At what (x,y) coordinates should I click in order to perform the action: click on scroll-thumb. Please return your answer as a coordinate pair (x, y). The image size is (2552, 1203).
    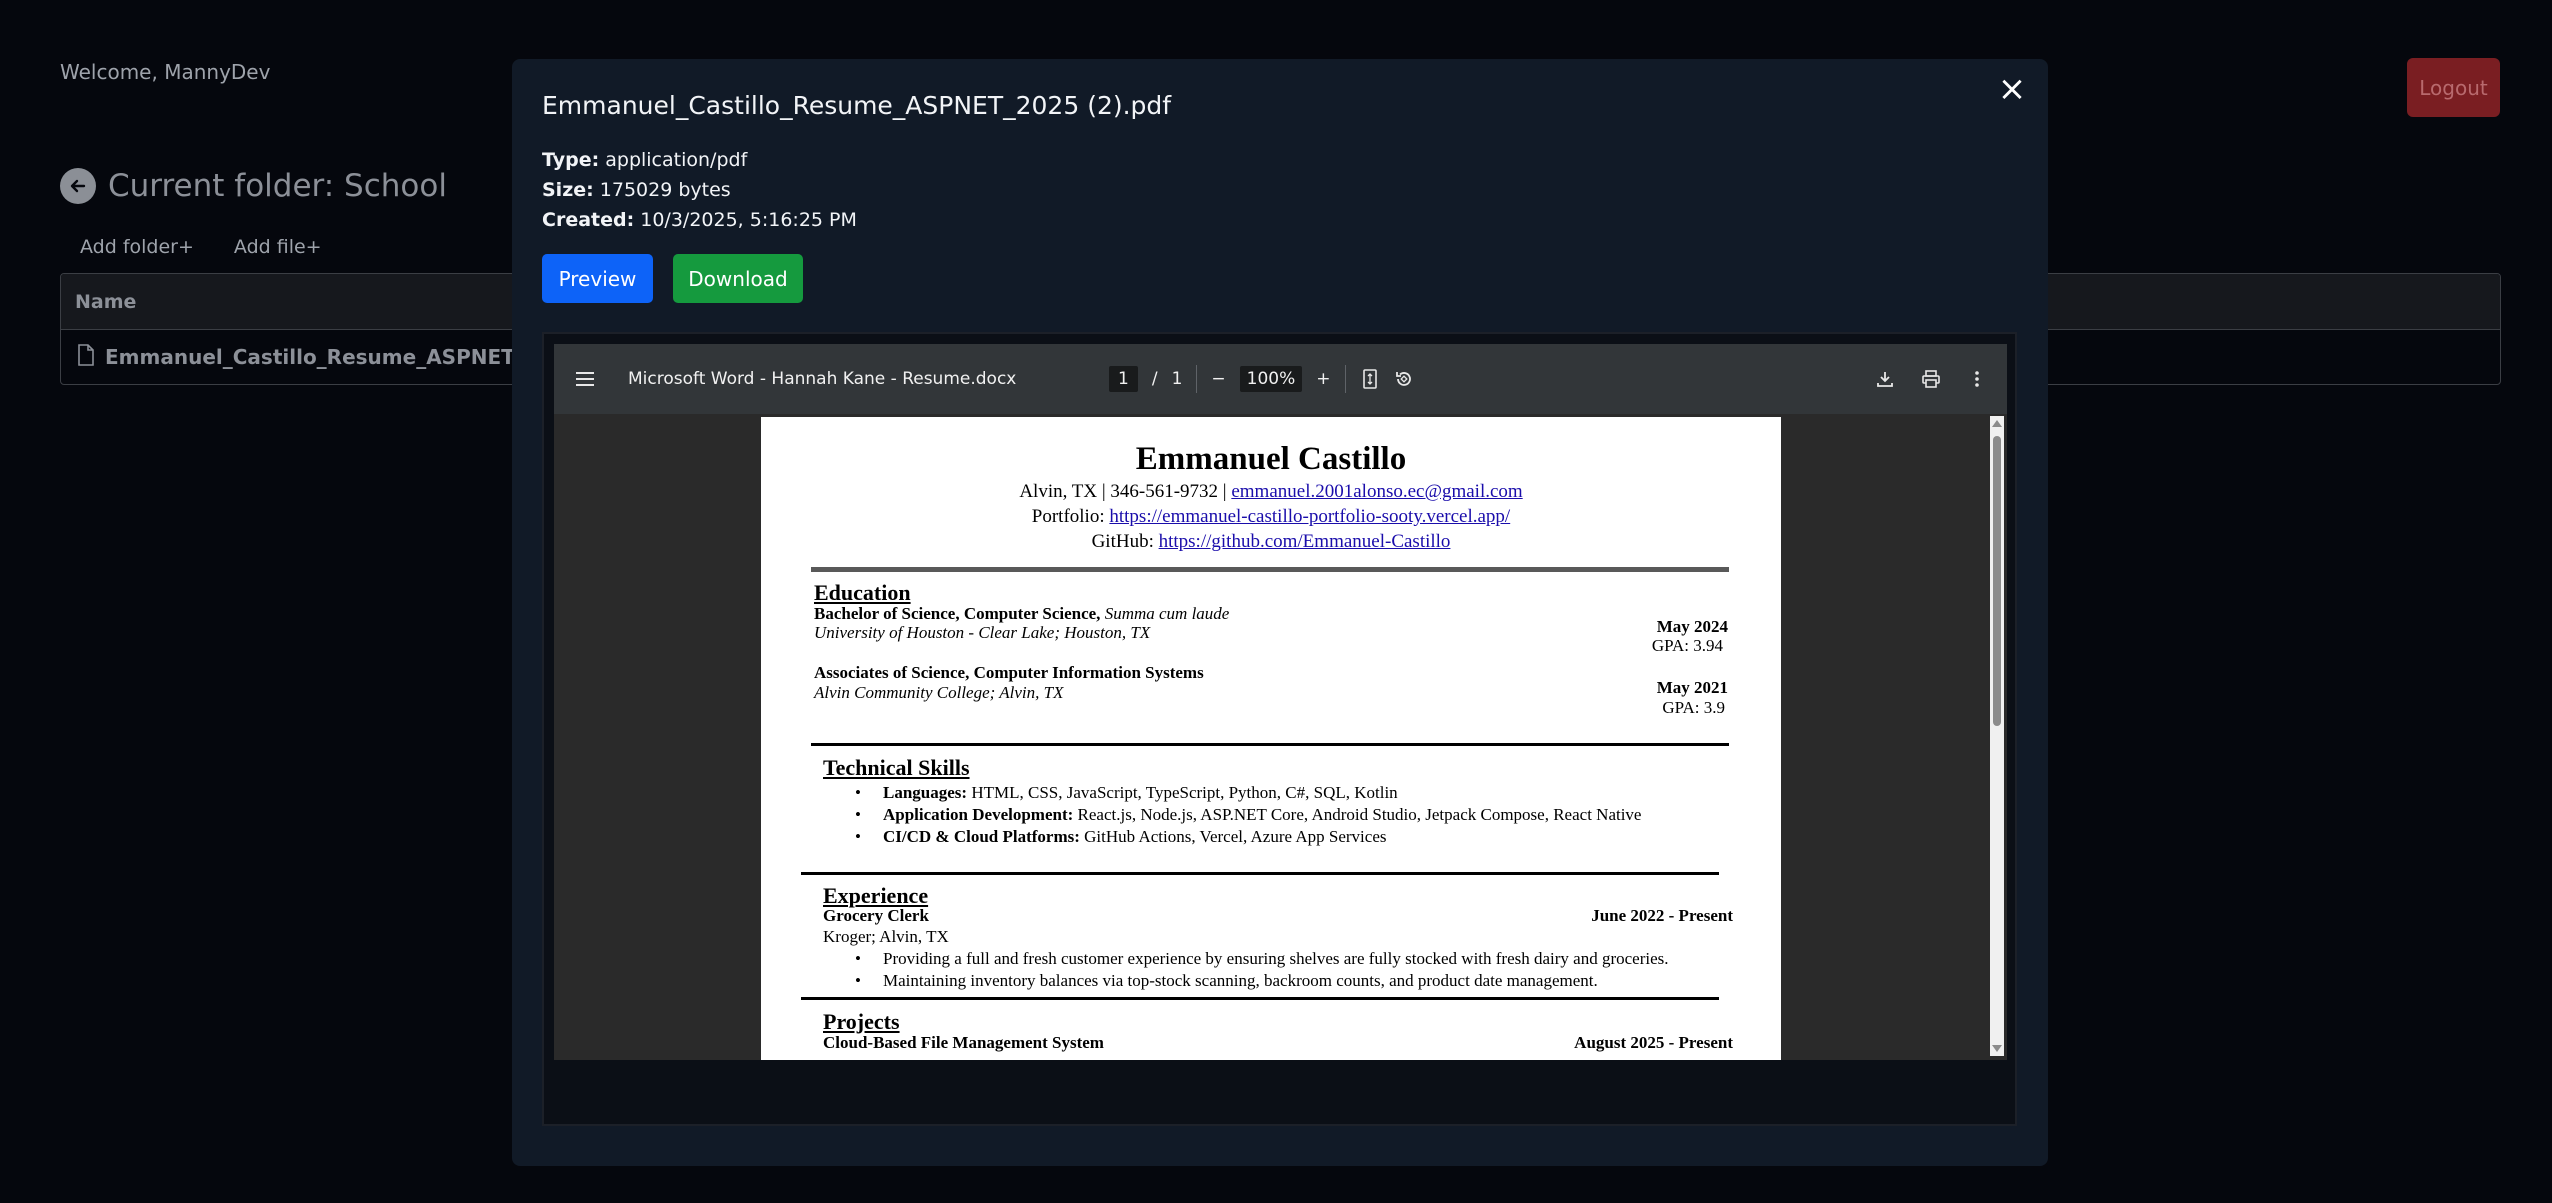
    Looking at the image, I should click on (1997, 581).